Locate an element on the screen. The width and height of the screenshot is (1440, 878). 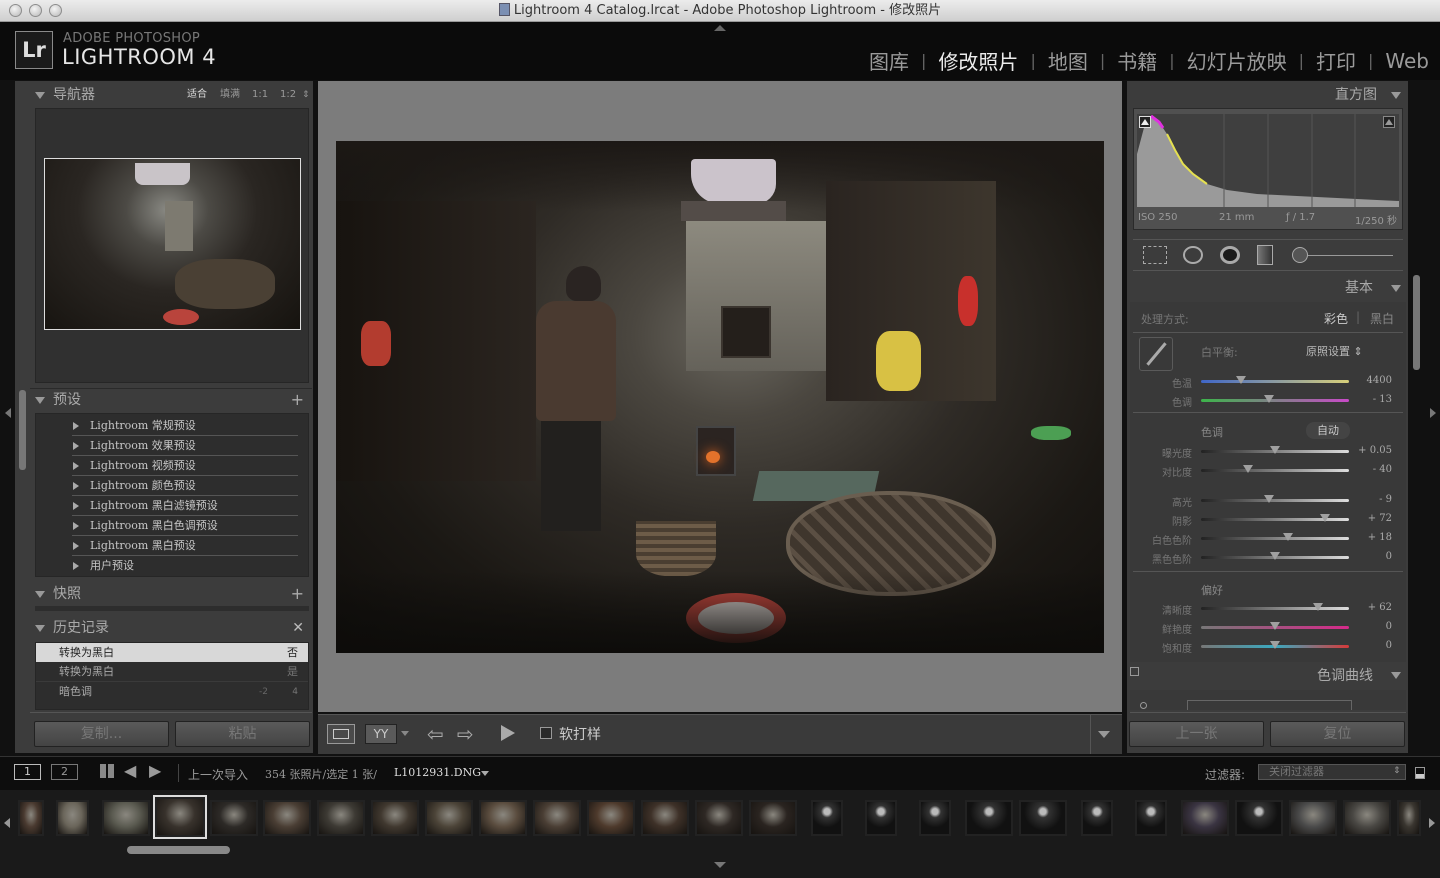
filmstrip-thumbnail-selected is located at coordinates (180, 817).